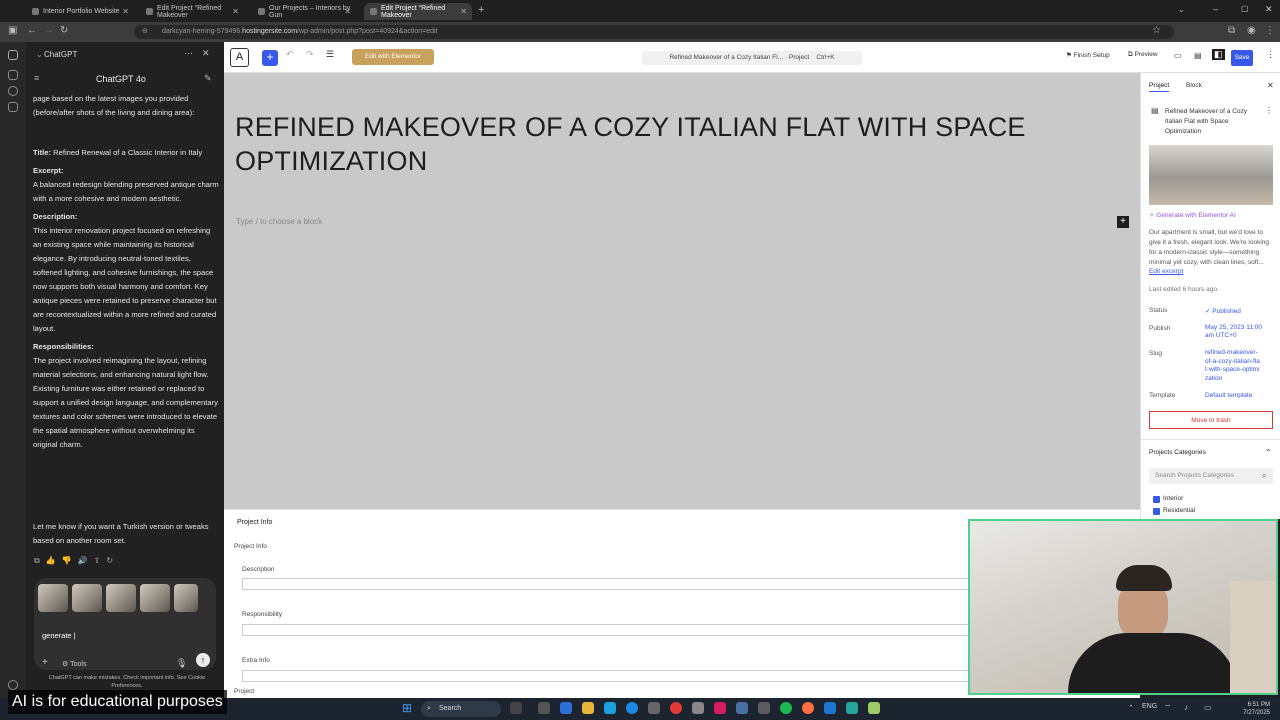  What do you see at coordinates (239, 57) in the screenshot?
I see `site-logo-icon: A` at bounding box center [239, 57].